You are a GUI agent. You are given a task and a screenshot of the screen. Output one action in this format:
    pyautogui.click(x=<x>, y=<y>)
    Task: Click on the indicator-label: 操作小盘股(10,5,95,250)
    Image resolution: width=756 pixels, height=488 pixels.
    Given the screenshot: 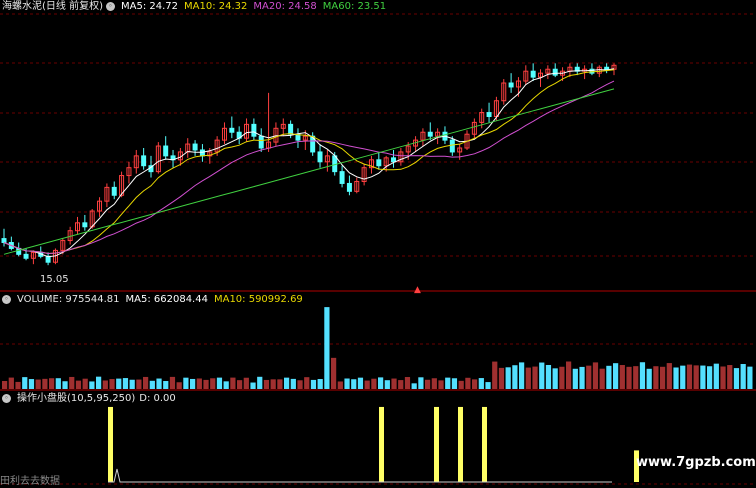 What is the action you would take?
    pyautogui.click(x=76, y=398)
    